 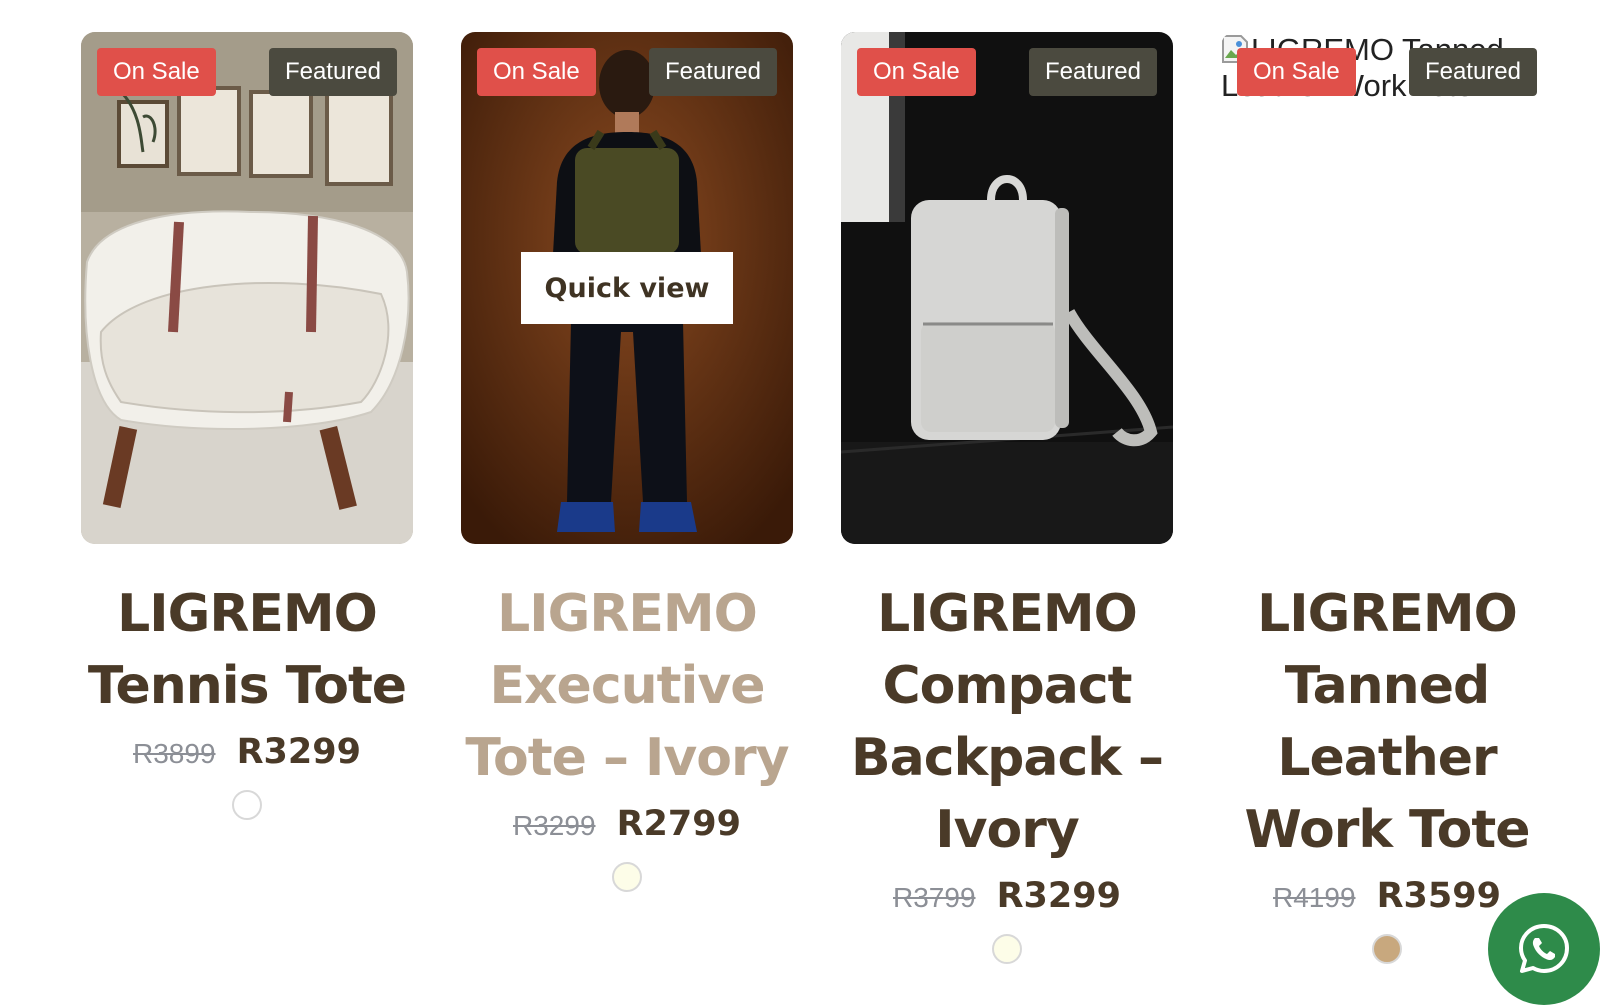 What do you see at coordinates (1387, 722) in the screenshot?
I see `product-title: LIGREMO Tanned Leather Work Tote` at bounding box center [1387, 722].